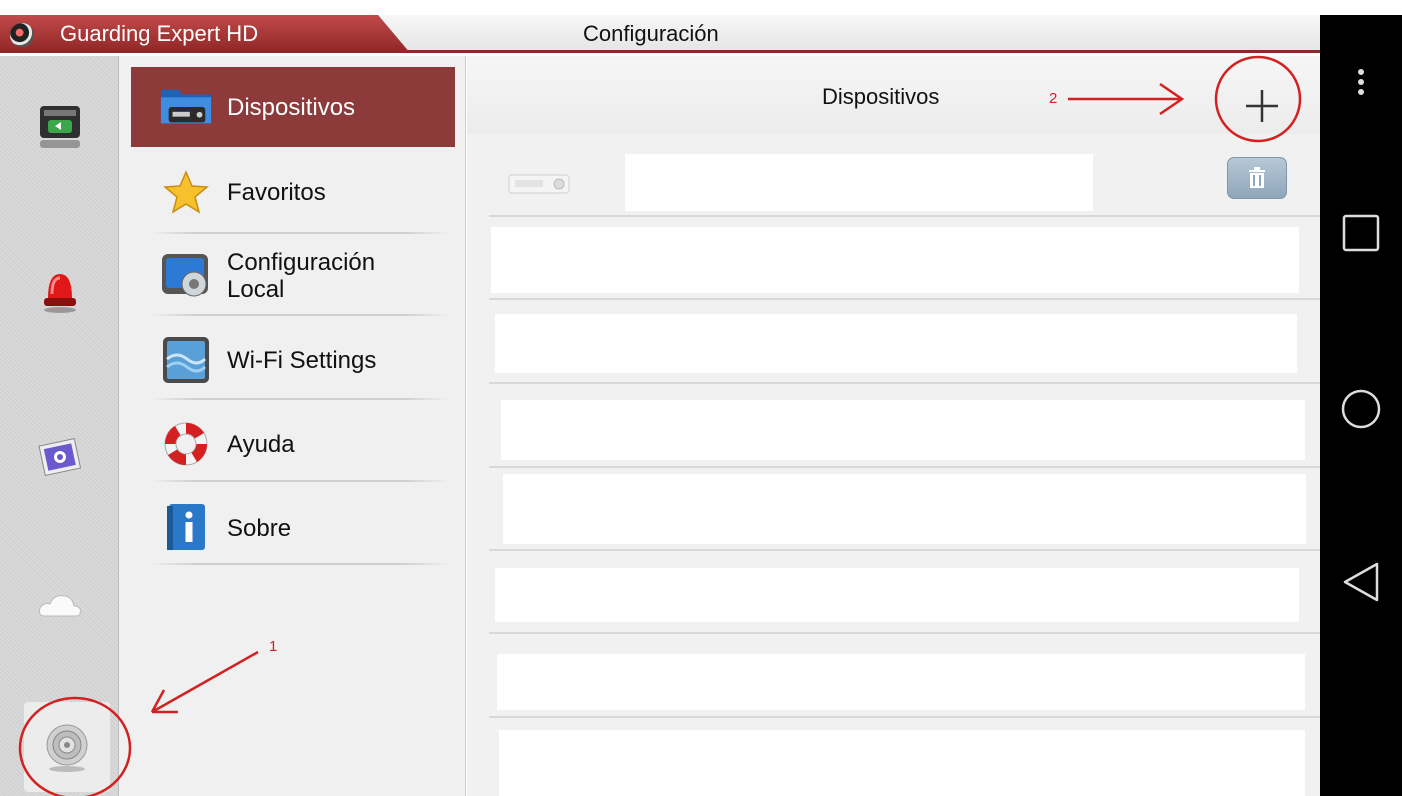 Image resolution: width=1402 pixels, height=796 pixels. I want to click on annotation-number-2: 2, so click(1053, 98).